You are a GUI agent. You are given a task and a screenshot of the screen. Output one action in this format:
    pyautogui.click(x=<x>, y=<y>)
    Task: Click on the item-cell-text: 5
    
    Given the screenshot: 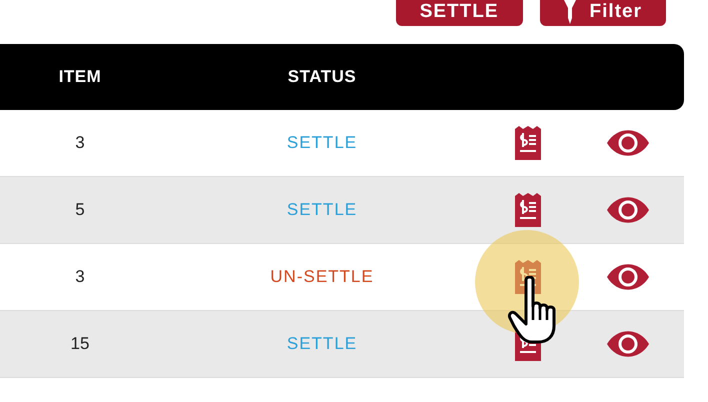 What is the action you would take?
    pyautogui.click(x=80, y=210)
    